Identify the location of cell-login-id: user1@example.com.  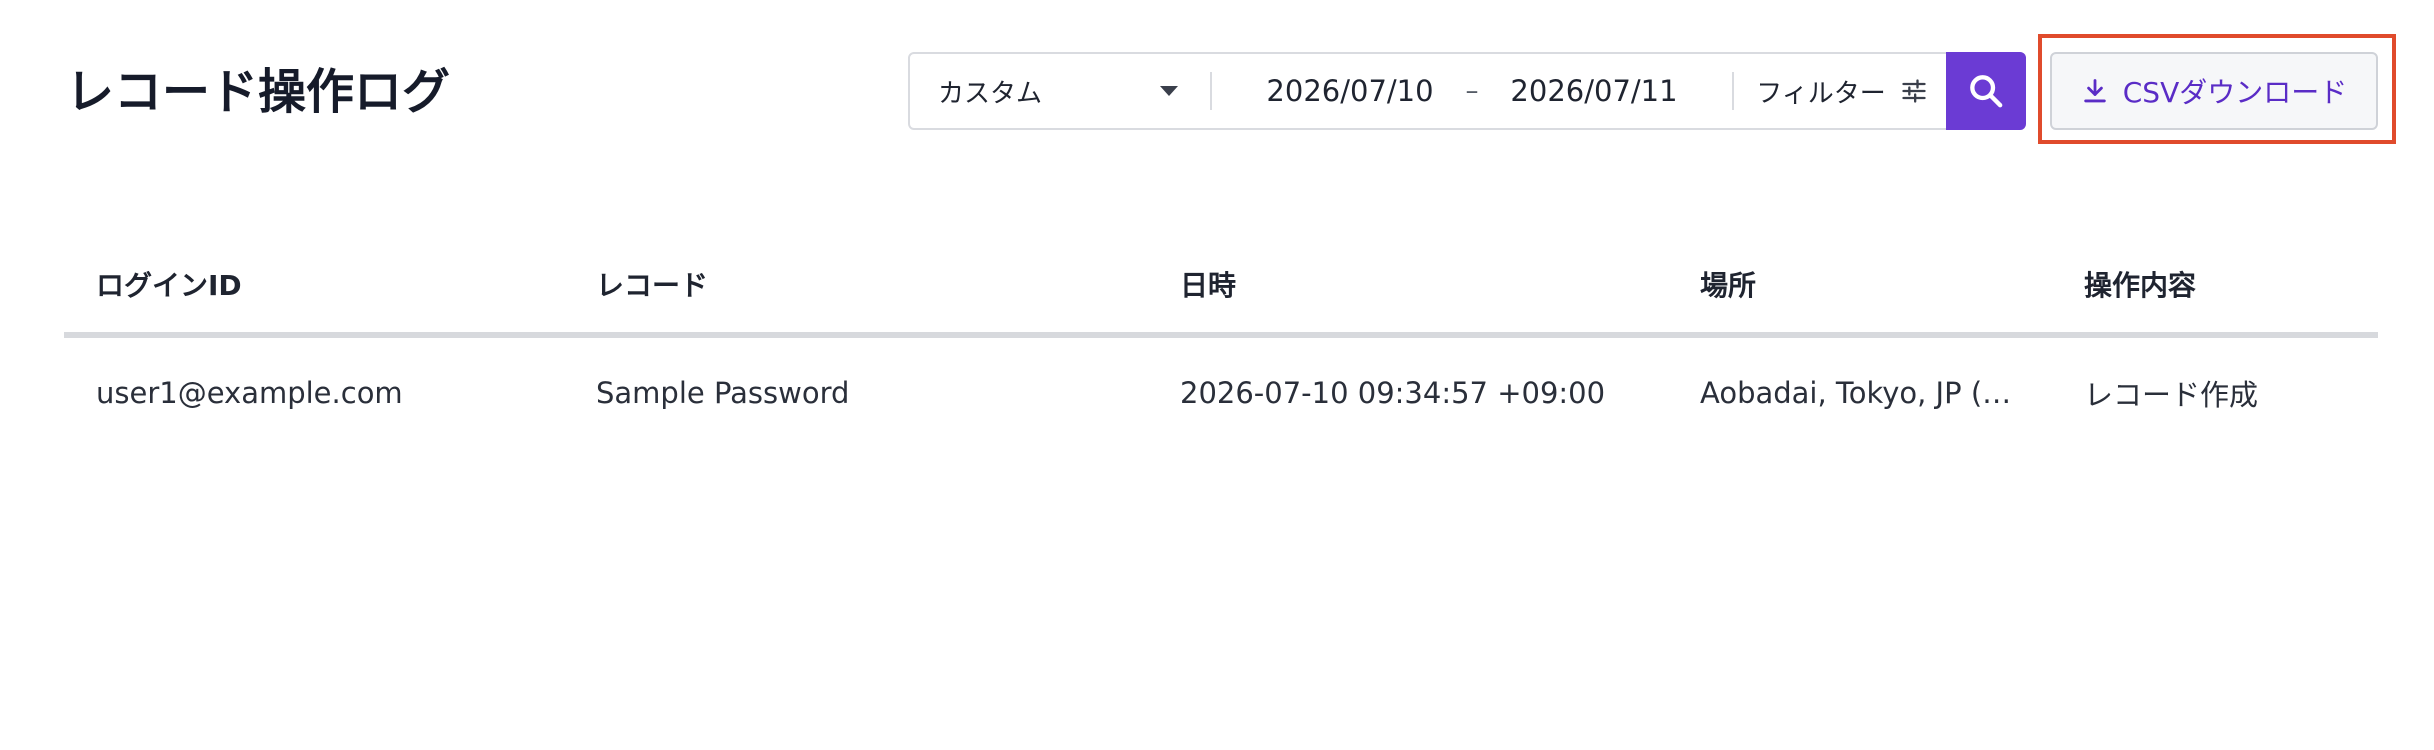
(249, 393).